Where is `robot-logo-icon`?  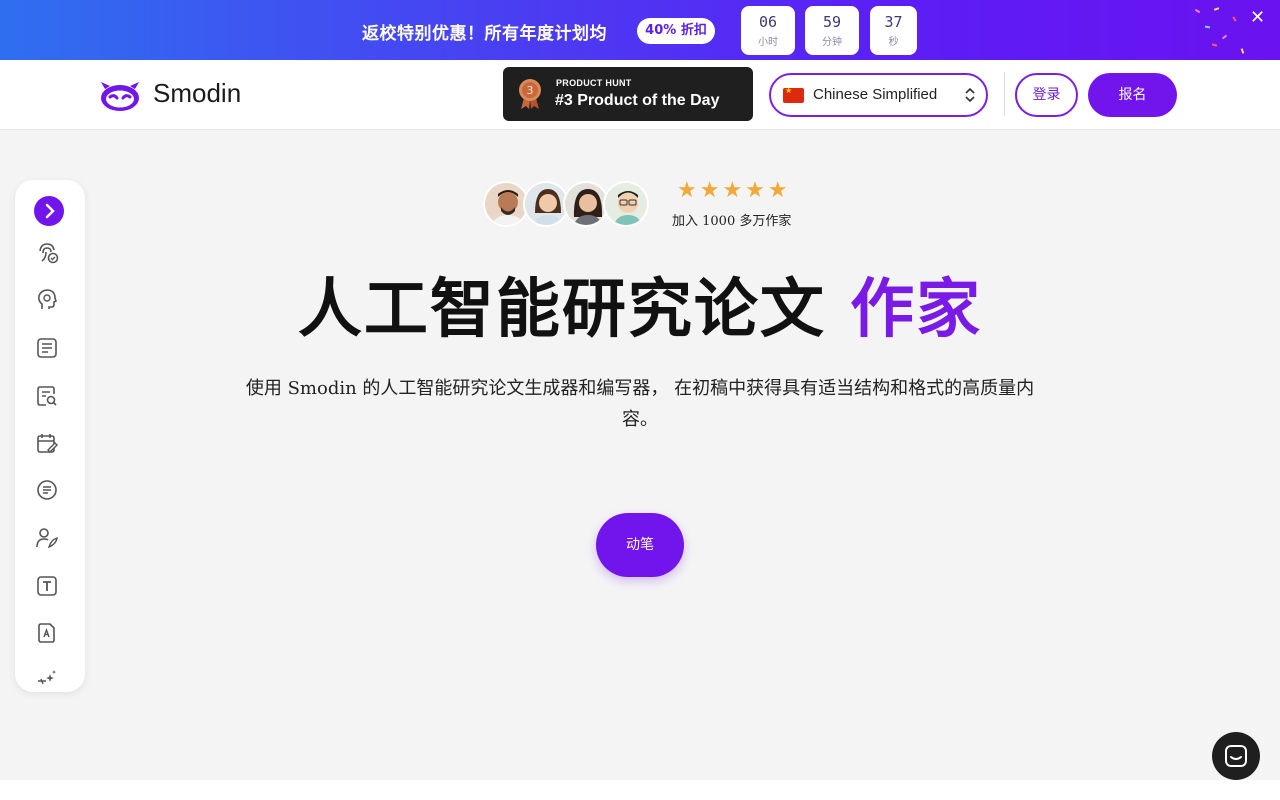
robot-logo-icon is located at coordinates (120, 95).